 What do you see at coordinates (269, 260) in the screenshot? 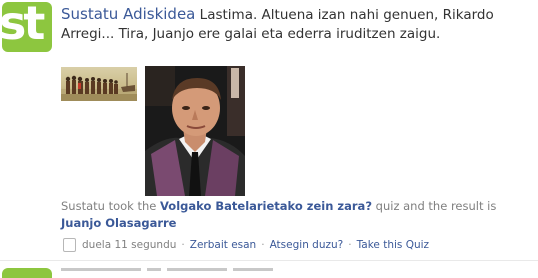
I see `story-divider` at bounding box center [269, 260].